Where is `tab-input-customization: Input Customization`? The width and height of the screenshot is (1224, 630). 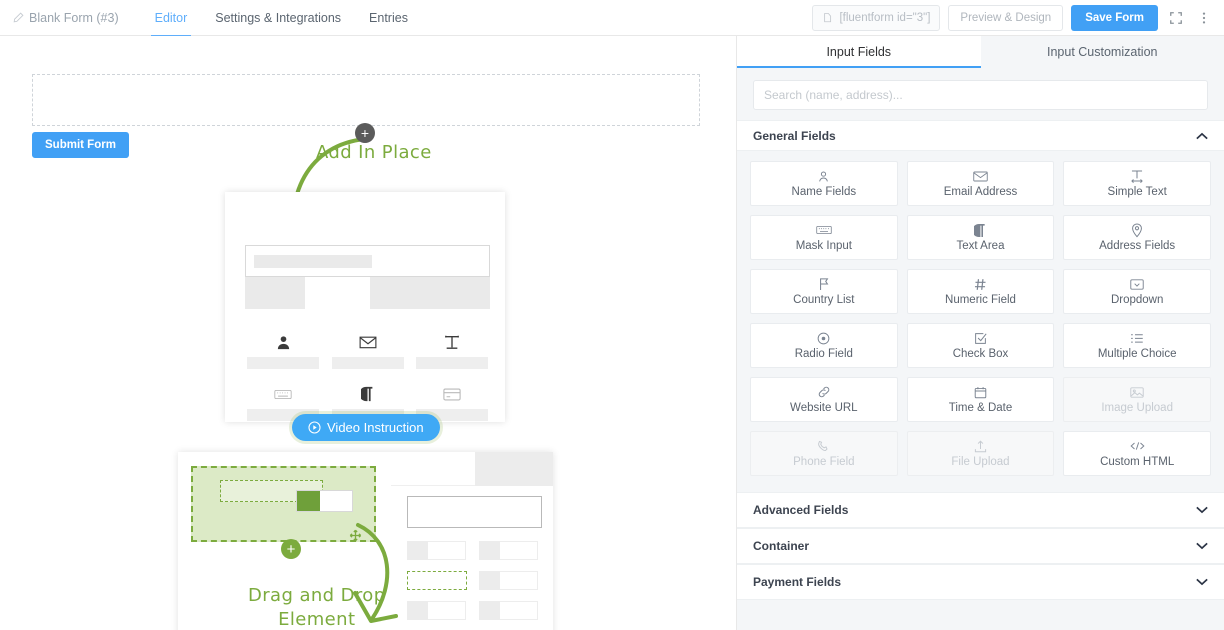
tab-input-customization: Input Customization is located at coordinates (1102, 52).